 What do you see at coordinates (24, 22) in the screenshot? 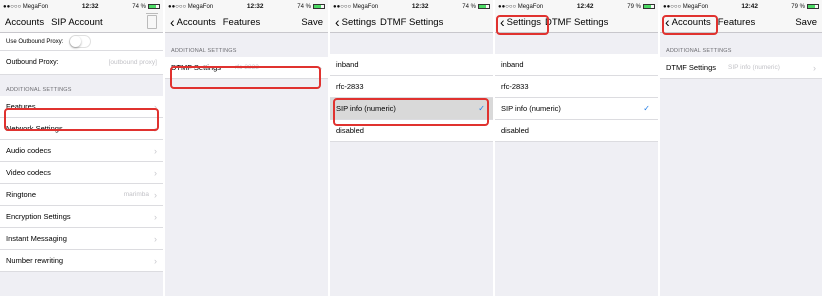
I see `back-button: Accounts` at bounding box center [24, 22].